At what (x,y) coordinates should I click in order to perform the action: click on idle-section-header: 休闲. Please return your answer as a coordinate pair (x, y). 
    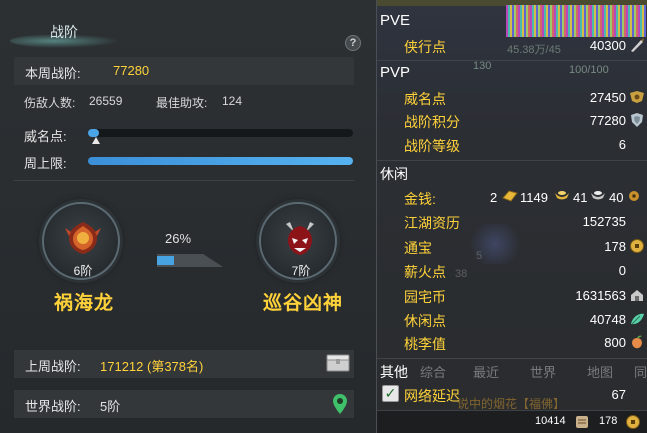
    Looking at the image, I should click on (394, 174).